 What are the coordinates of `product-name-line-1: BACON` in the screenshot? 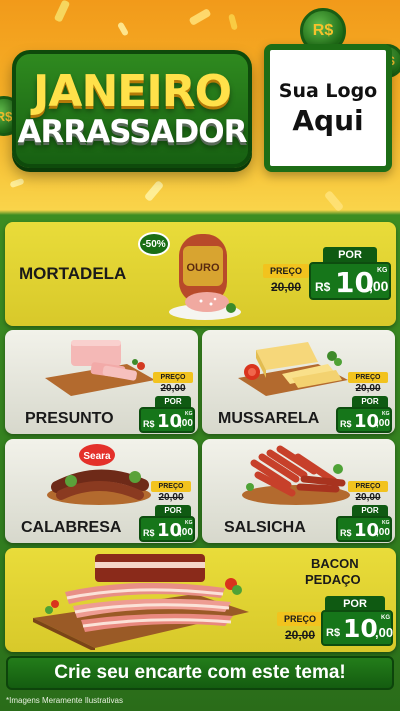 It's located at (335, 563).